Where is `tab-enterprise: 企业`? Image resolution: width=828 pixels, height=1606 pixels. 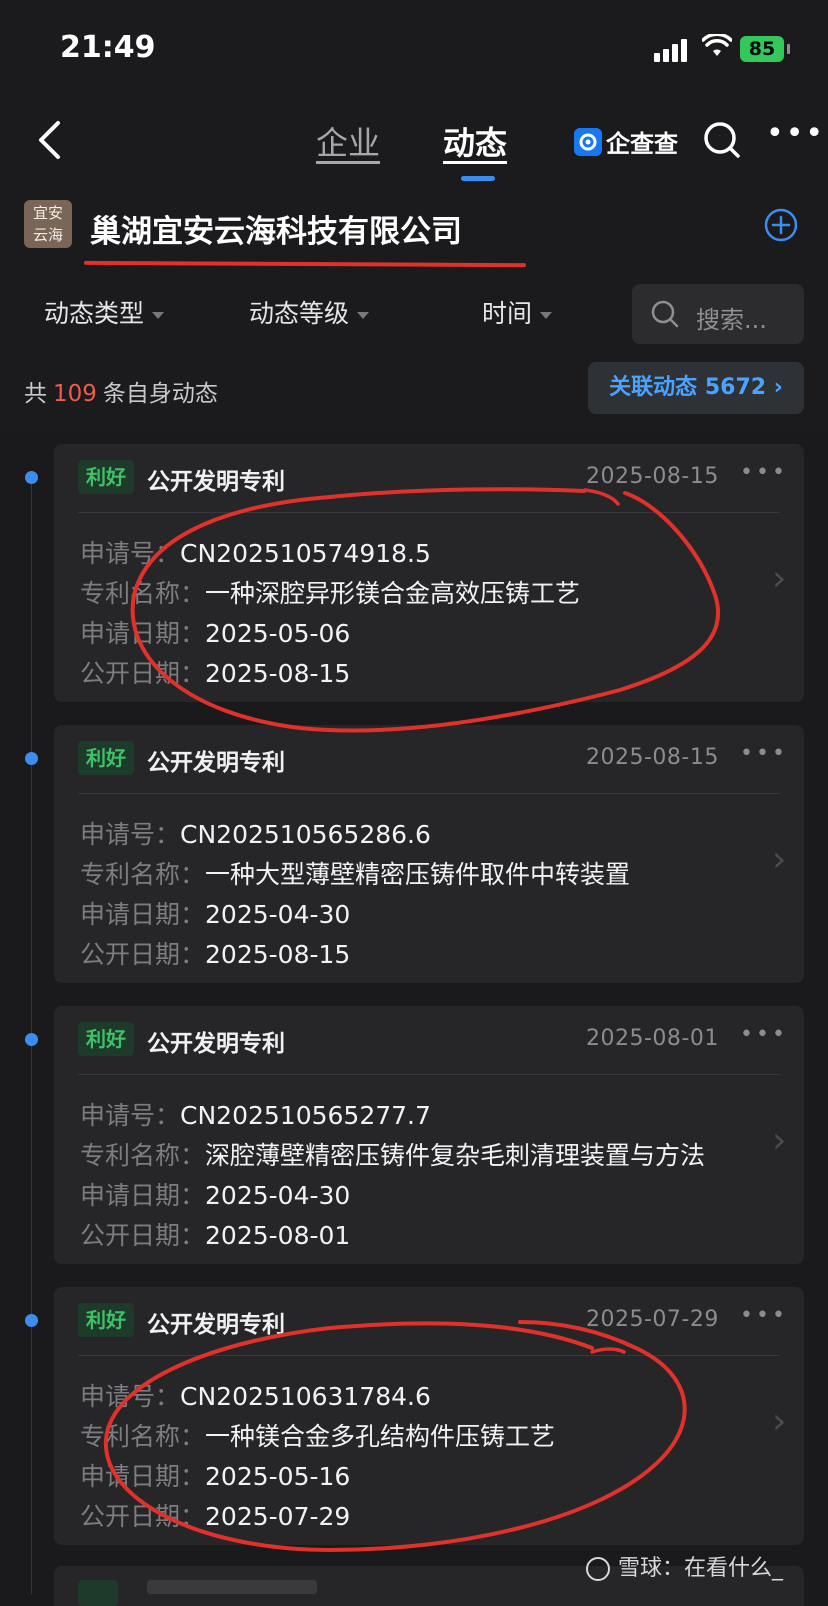 tab-enterprise: 企业 is located at coordinates (348, 141).